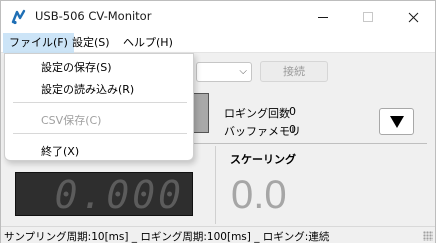 The height and width of the screenshot is (243, 436). I want to click on triangle-down-icon, so click(396, 121).